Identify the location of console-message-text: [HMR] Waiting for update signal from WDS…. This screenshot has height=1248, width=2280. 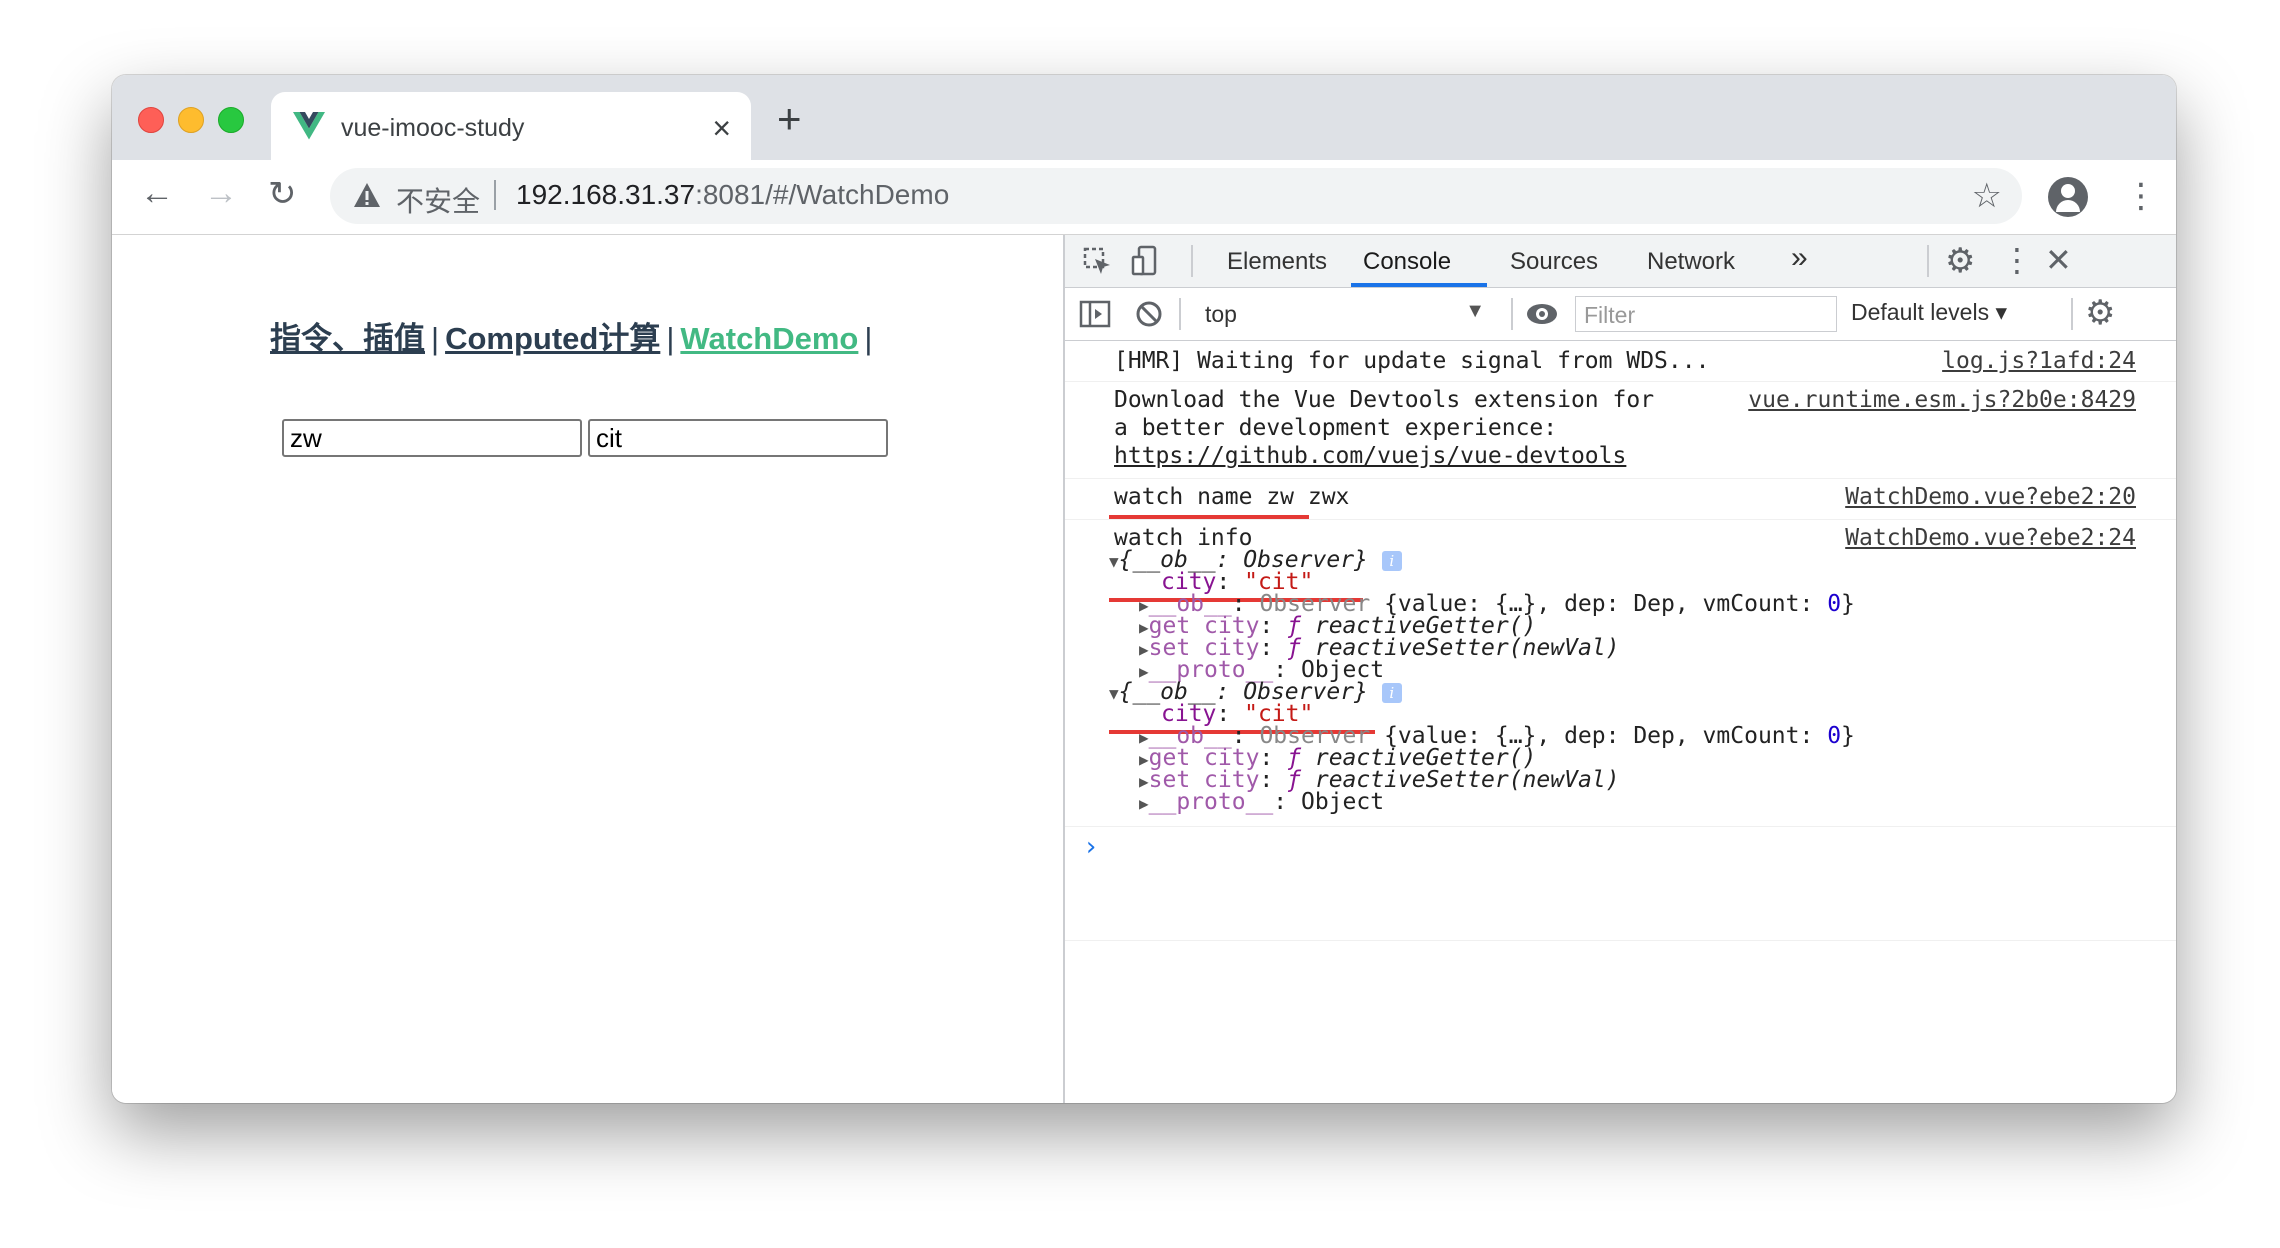
(1412, 361).